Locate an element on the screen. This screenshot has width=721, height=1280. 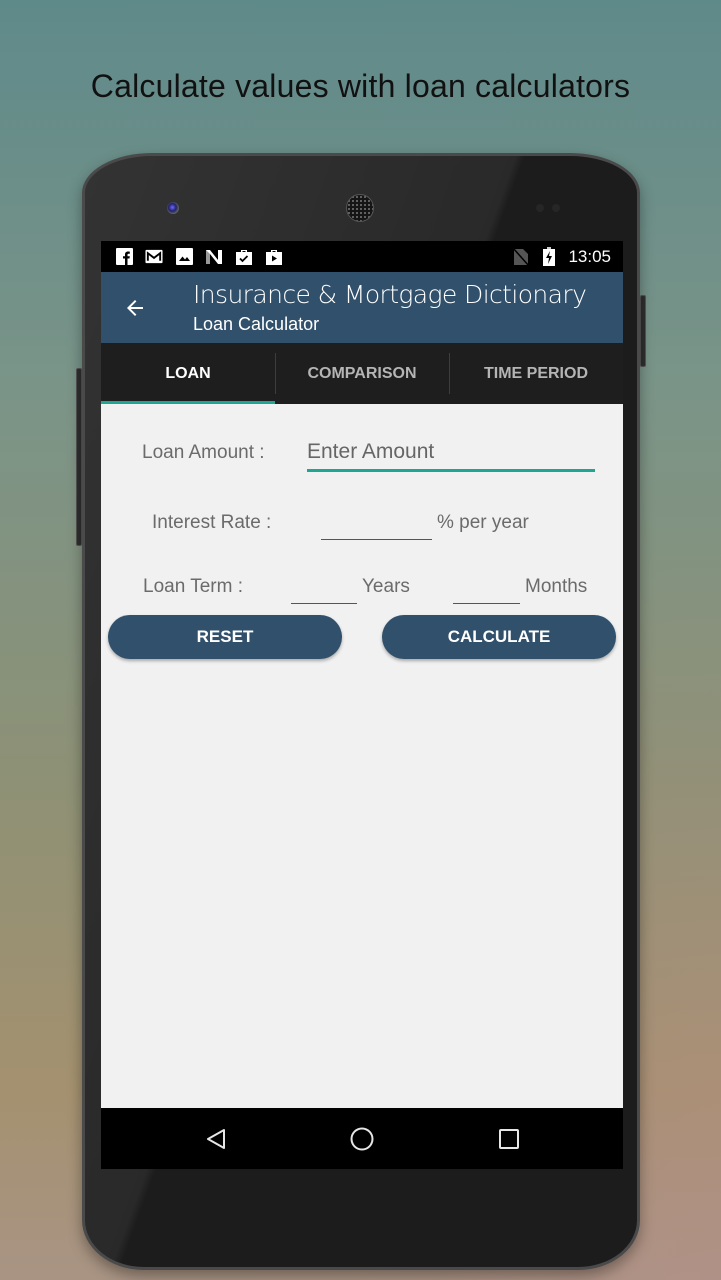
loan-term-label: Loan Term : is located at coordinates (193, 586).